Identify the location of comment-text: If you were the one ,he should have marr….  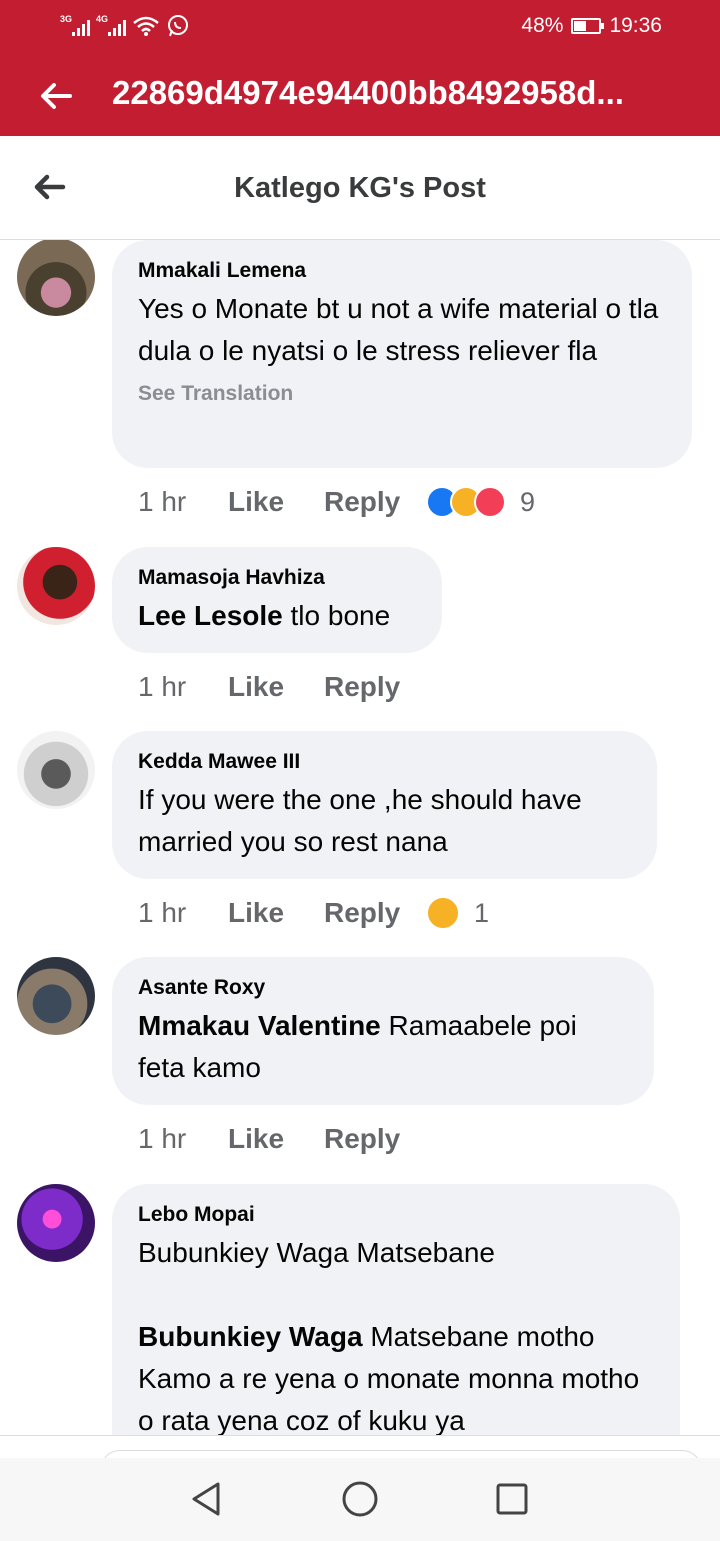
(360, 820).